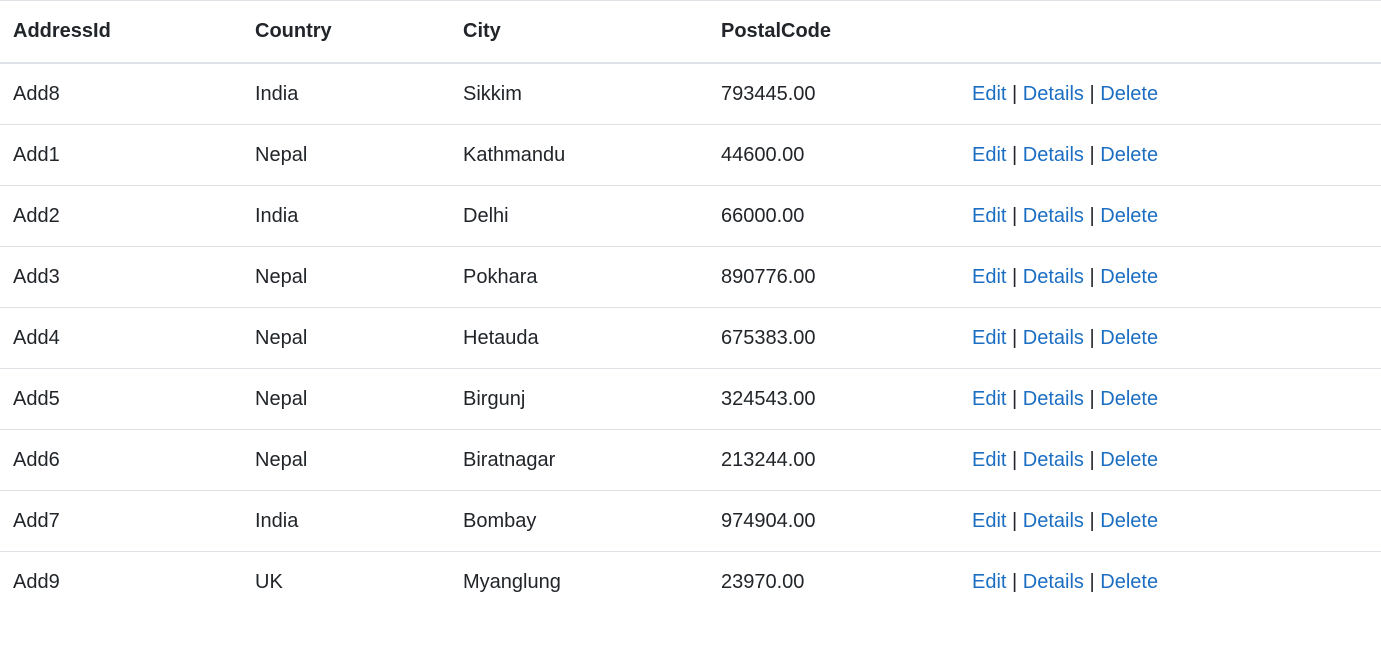 This screenshot has height=659, width=1381. What do you see at coordinates (579, 460) in the screenshot?
I see `cell-city: Biratnagar` at bounding box center [579, 460].